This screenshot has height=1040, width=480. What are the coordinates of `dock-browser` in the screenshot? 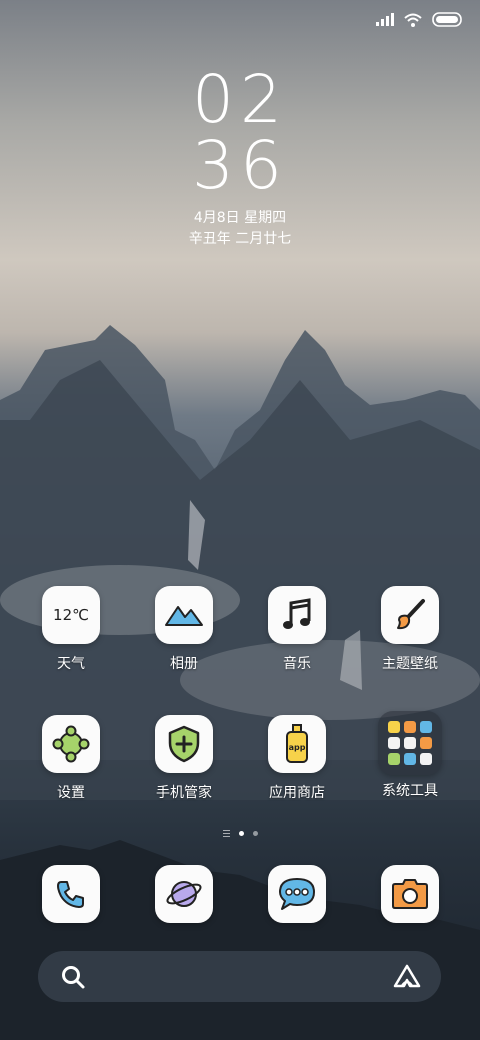 It's located at (184, 894).